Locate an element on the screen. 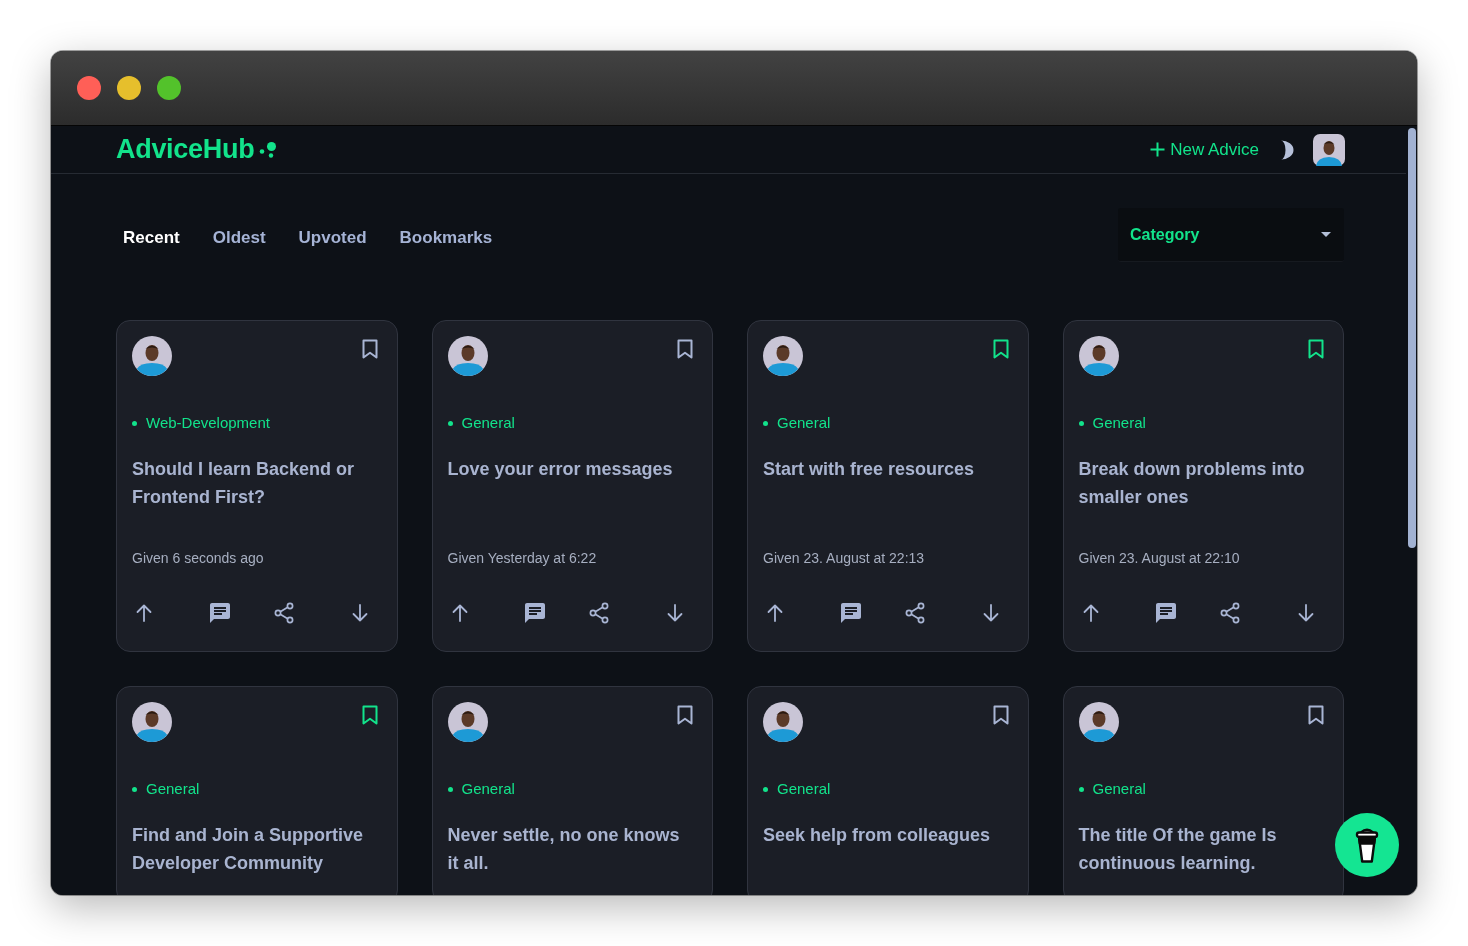 Image resolution: width=1468 pixels, height=946 pixels. advice-title: Start with free resources is located at coordinates (884, 469).